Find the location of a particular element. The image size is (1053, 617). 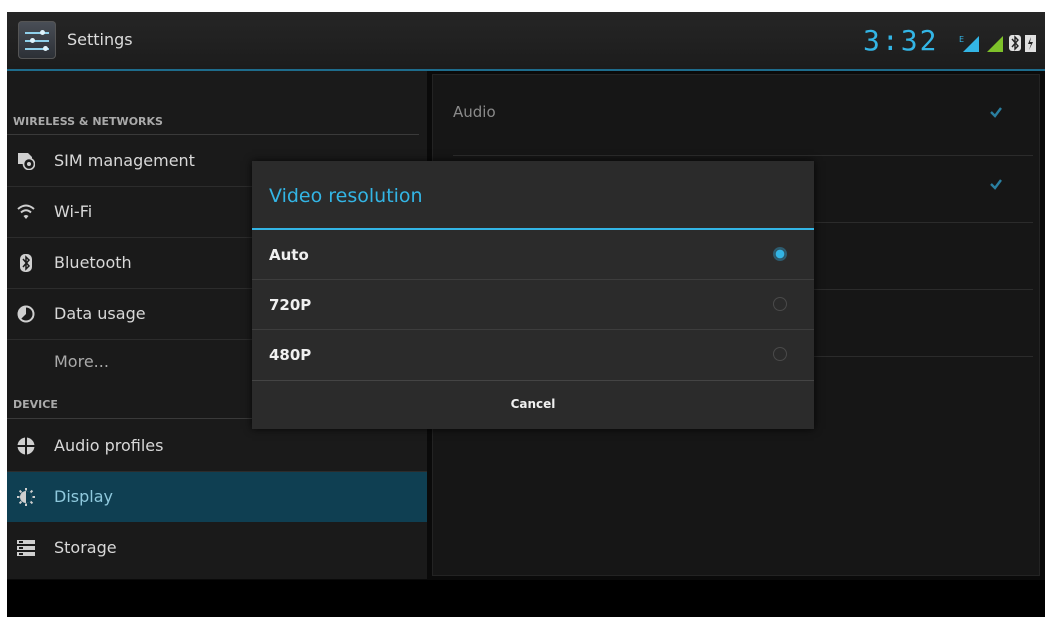

audio-profiles-icon is located at coordinates (26, 446).